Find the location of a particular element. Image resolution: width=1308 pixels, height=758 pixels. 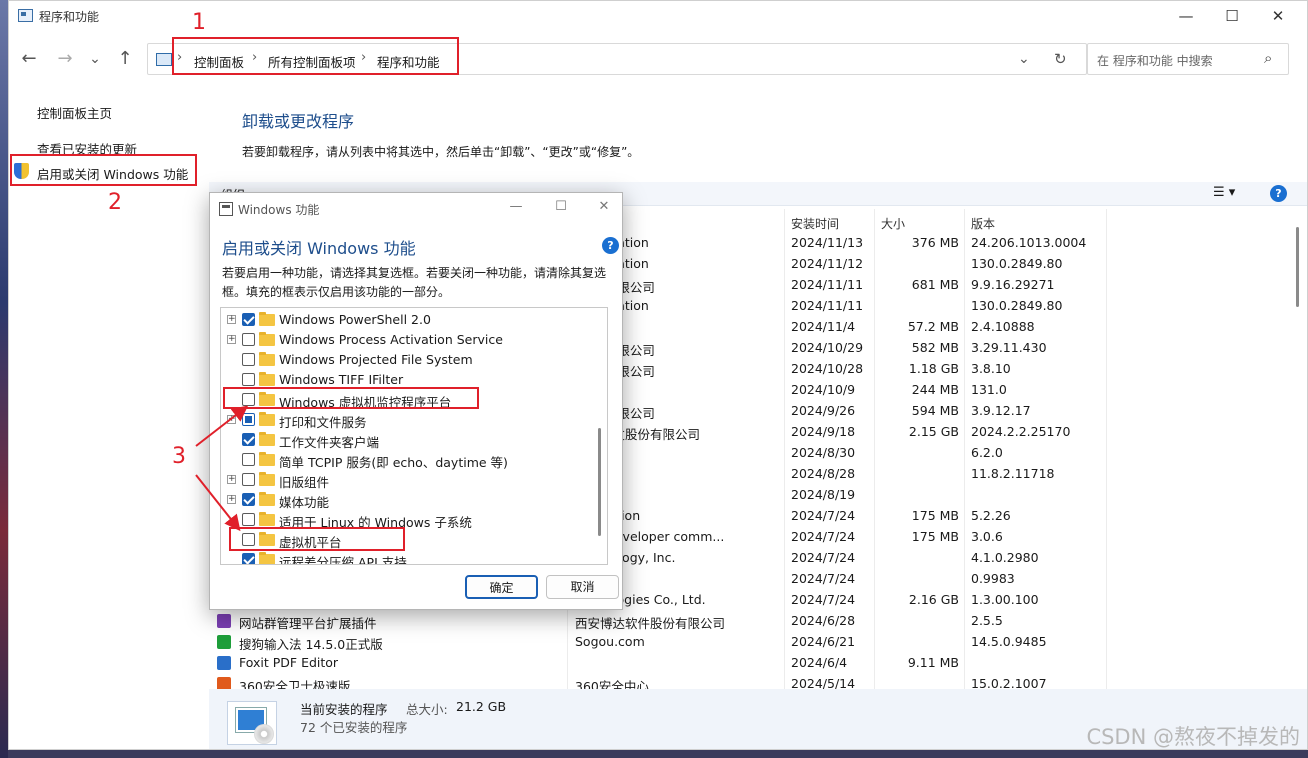

annotation-arrow-down is located at coordinates (218, 503).